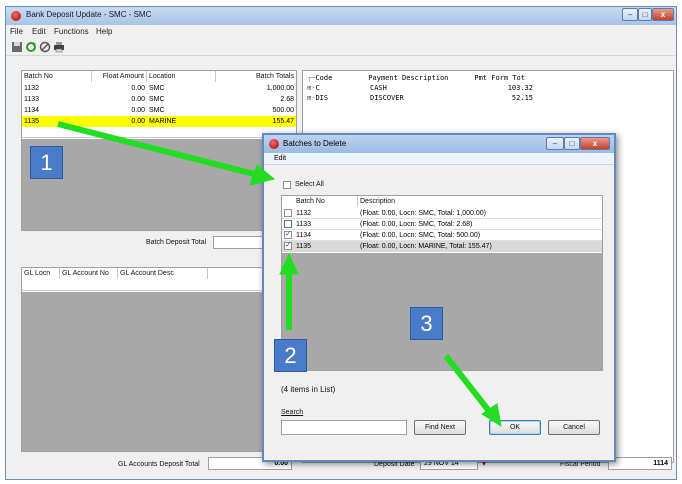 The width and height of the screenshot is (682, 484). What do you see at coordinates (119, 76) in the screenshot?
I see `col-float-amount: Float Amount` at bounding box center [119, 76].